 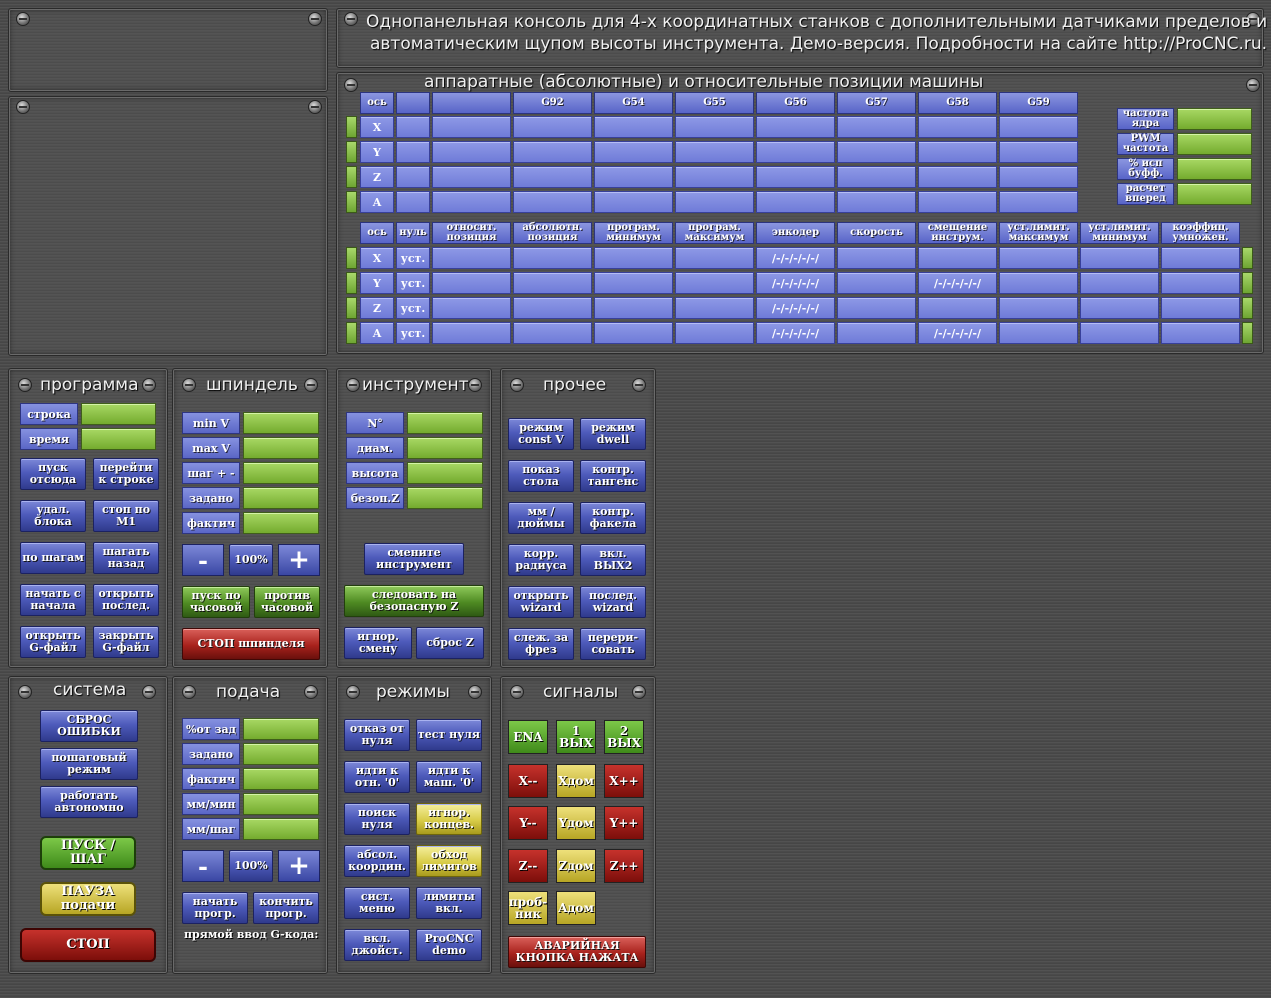 I want to click on misc-button: режим dwell, so click(x=613, y=434).